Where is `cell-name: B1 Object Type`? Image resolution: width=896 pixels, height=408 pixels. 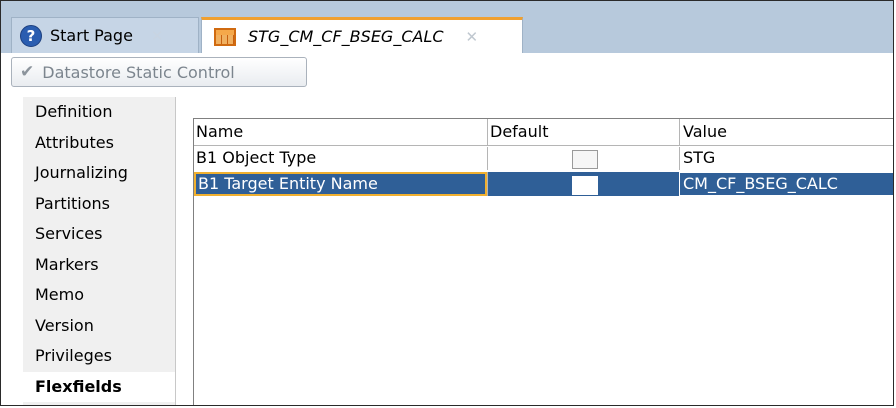
cell-name: B1 Object Type is located at coordinates (340, 158).